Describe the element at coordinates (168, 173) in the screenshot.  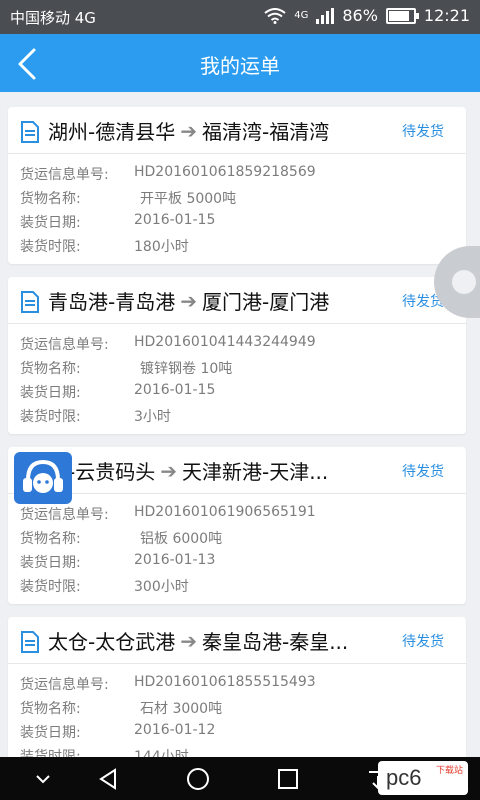
I see `order-no-row: 货运信息单号: HD201601061859218569` at that location.